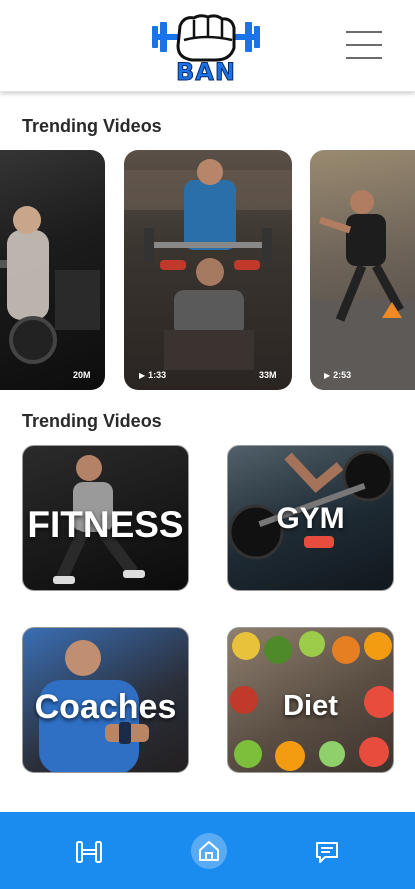 The image size is (415, 889). I want to click on duration-text: 2:53, so click(342, 375).